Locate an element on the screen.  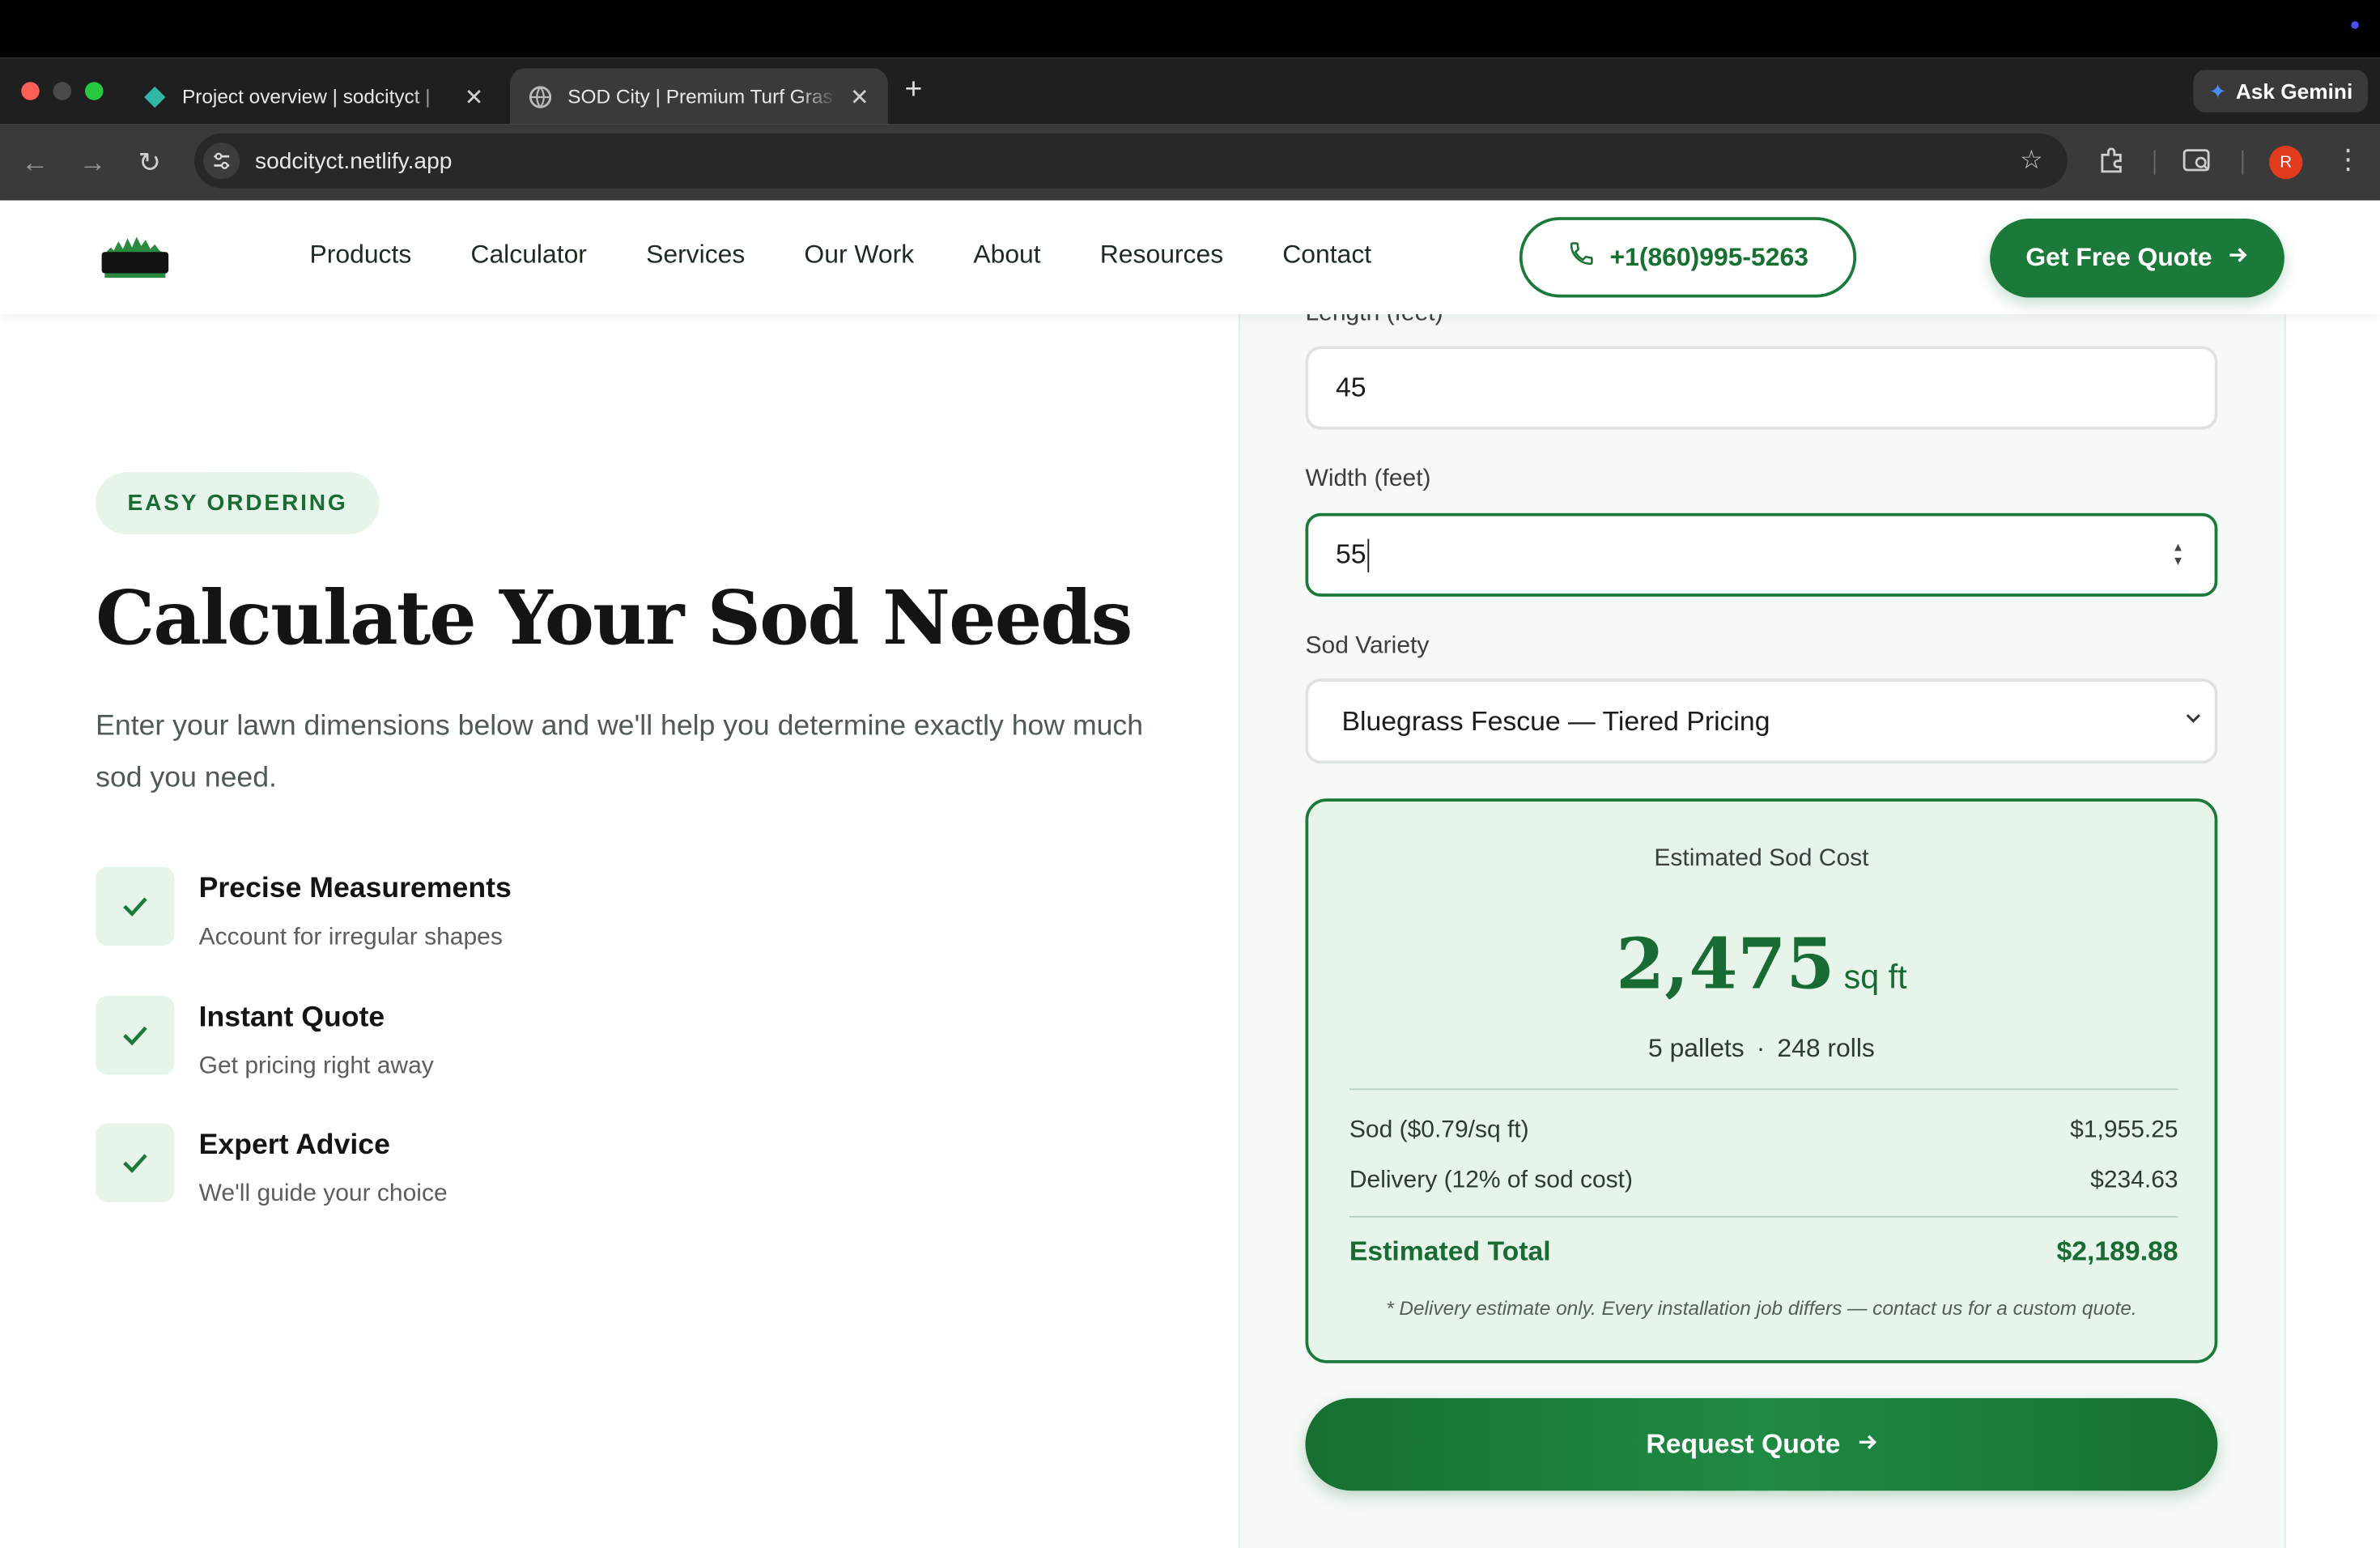
sod-cost-label: Sod ($0.79/sq ft) is located at coordinates (1439, 1130).